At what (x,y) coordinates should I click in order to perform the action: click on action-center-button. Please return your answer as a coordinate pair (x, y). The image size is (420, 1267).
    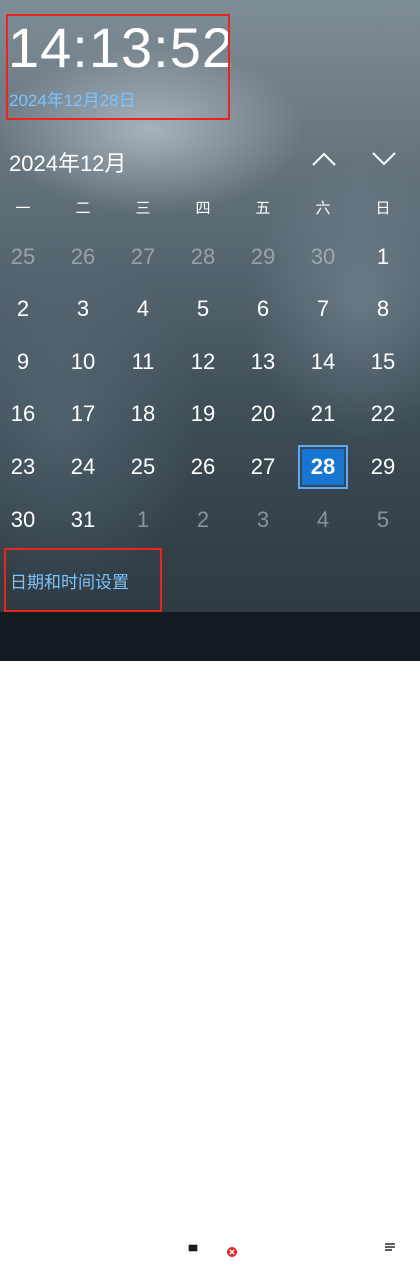
    Looking at the image, I should click on (390, 1249).